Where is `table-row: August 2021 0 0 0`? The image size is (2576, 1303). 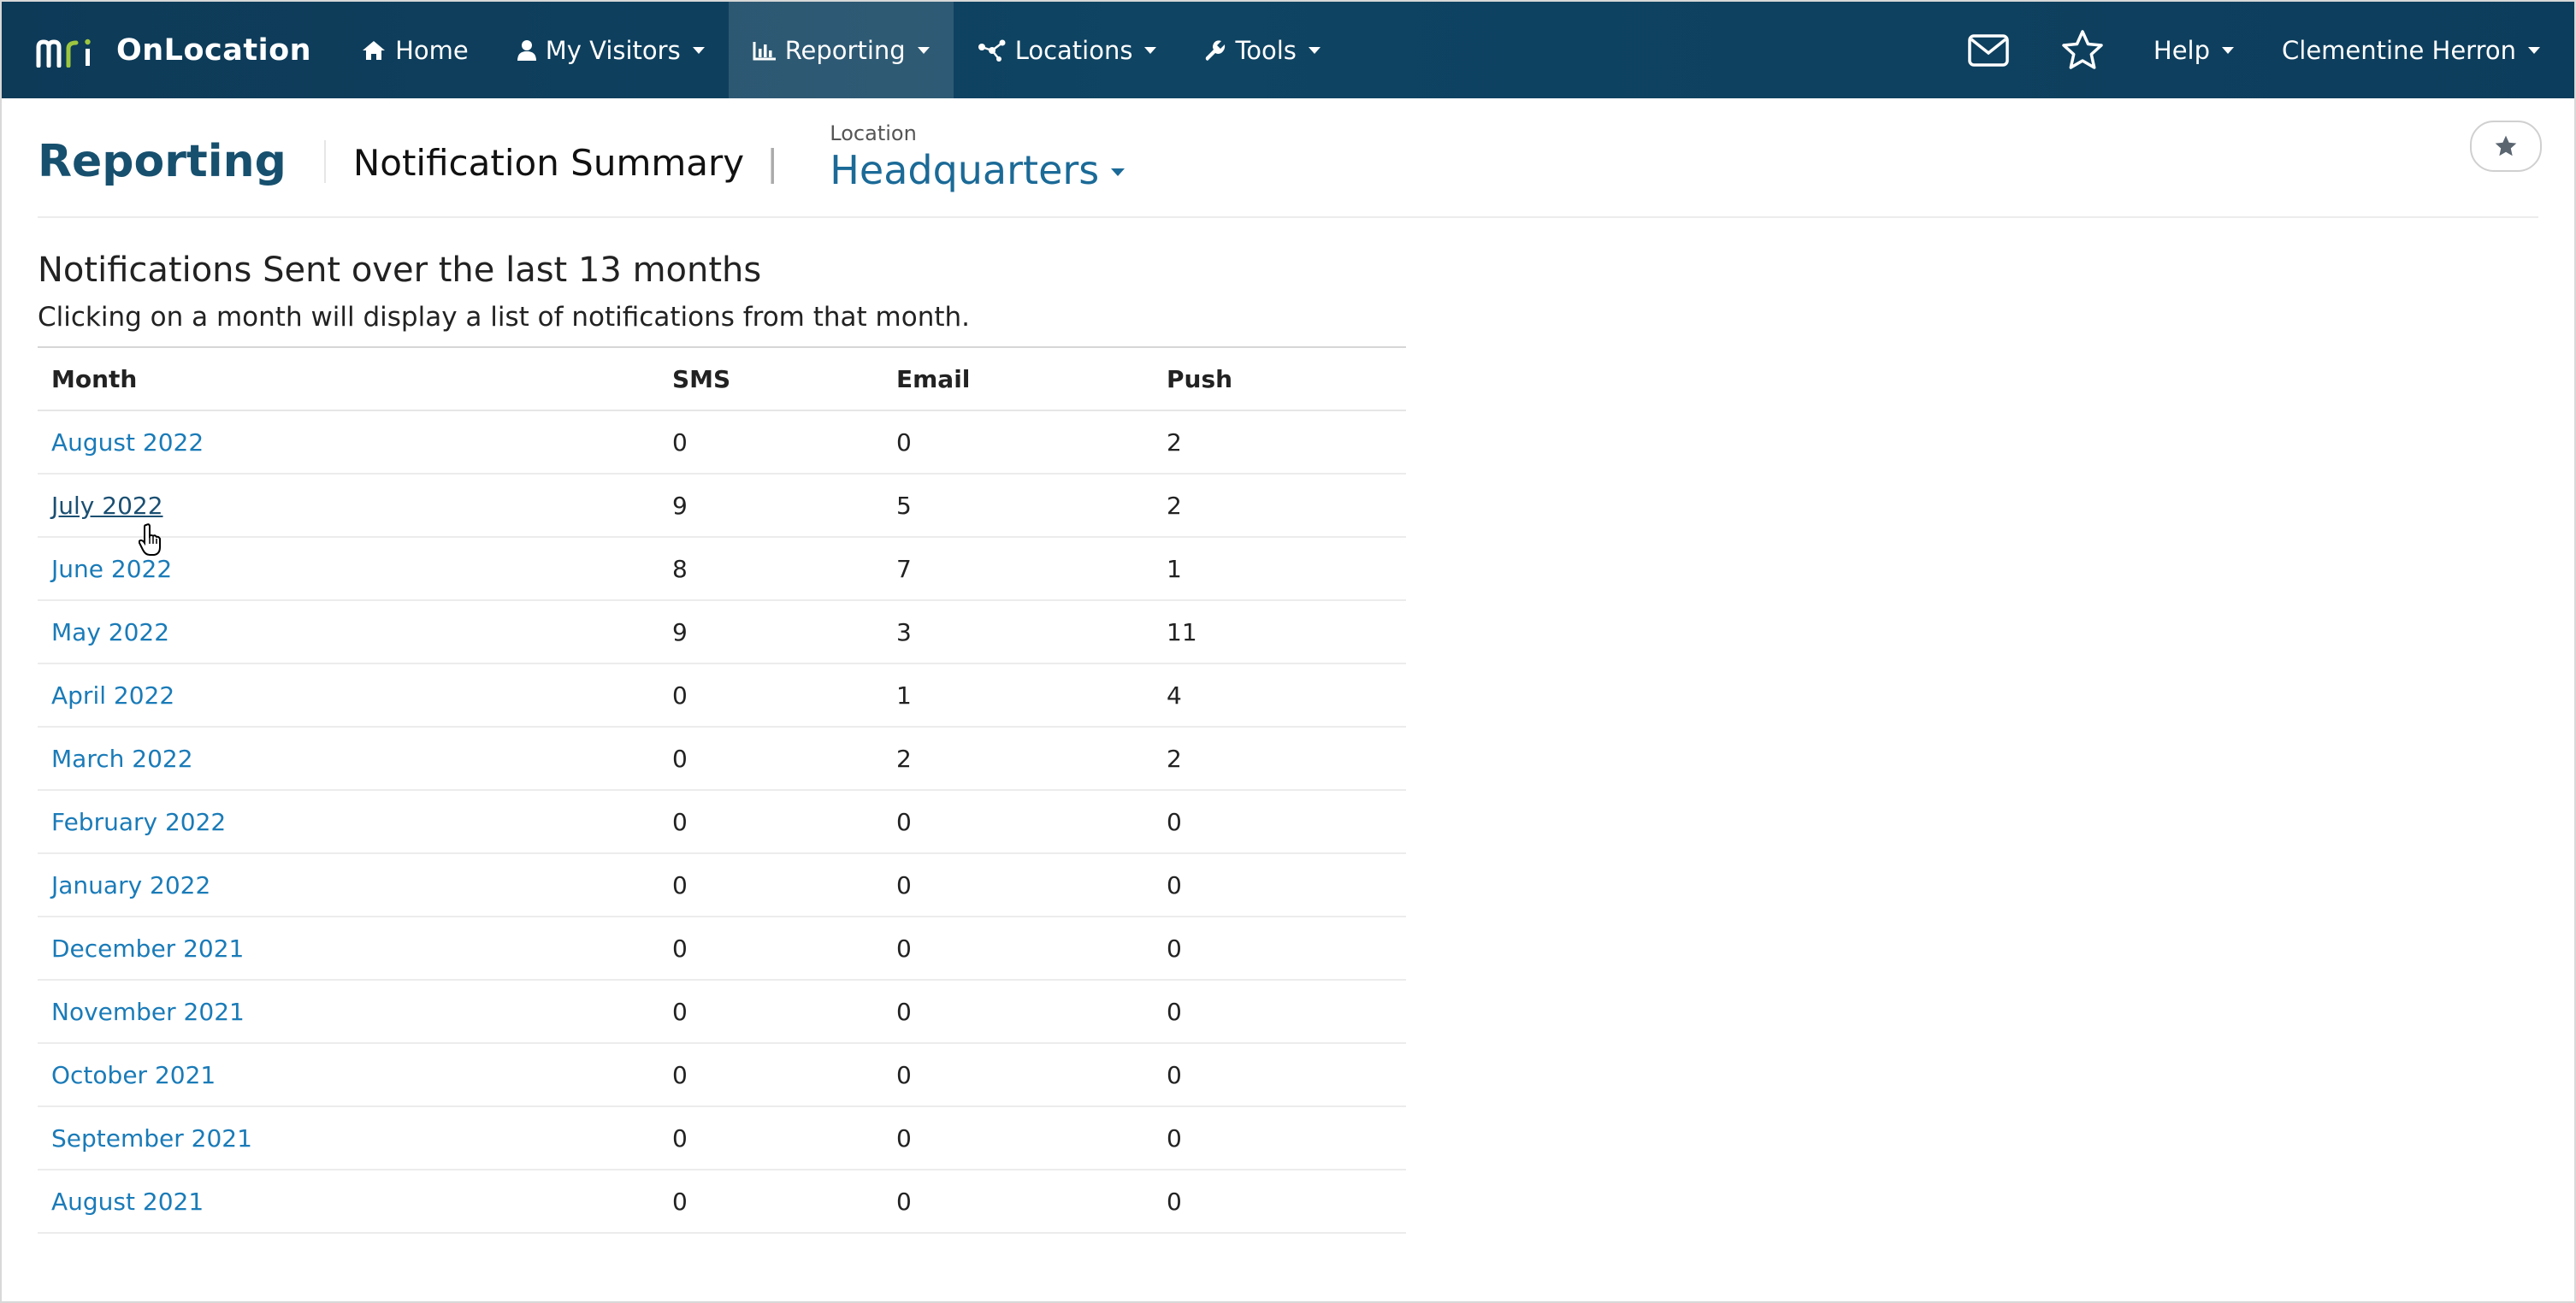
table-row: August 2021 0 0 0 is located at coordinates (722, 1202).